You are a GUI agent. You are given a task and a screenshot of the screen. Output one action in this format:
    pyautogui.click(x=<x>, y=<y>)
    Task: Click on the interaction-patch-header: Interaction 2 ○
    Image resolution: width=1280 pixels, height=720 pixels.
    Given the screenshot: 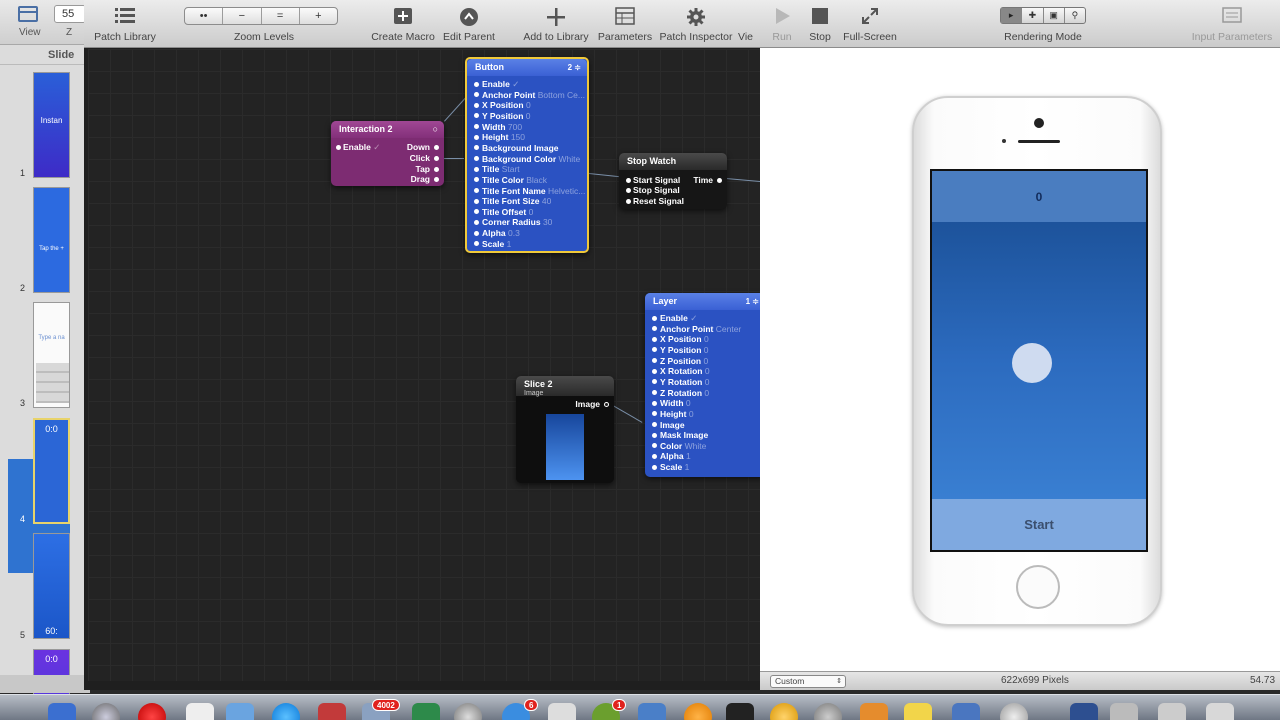 What is the action you would take?
    pyautogui.click(x=387, y=129)
    